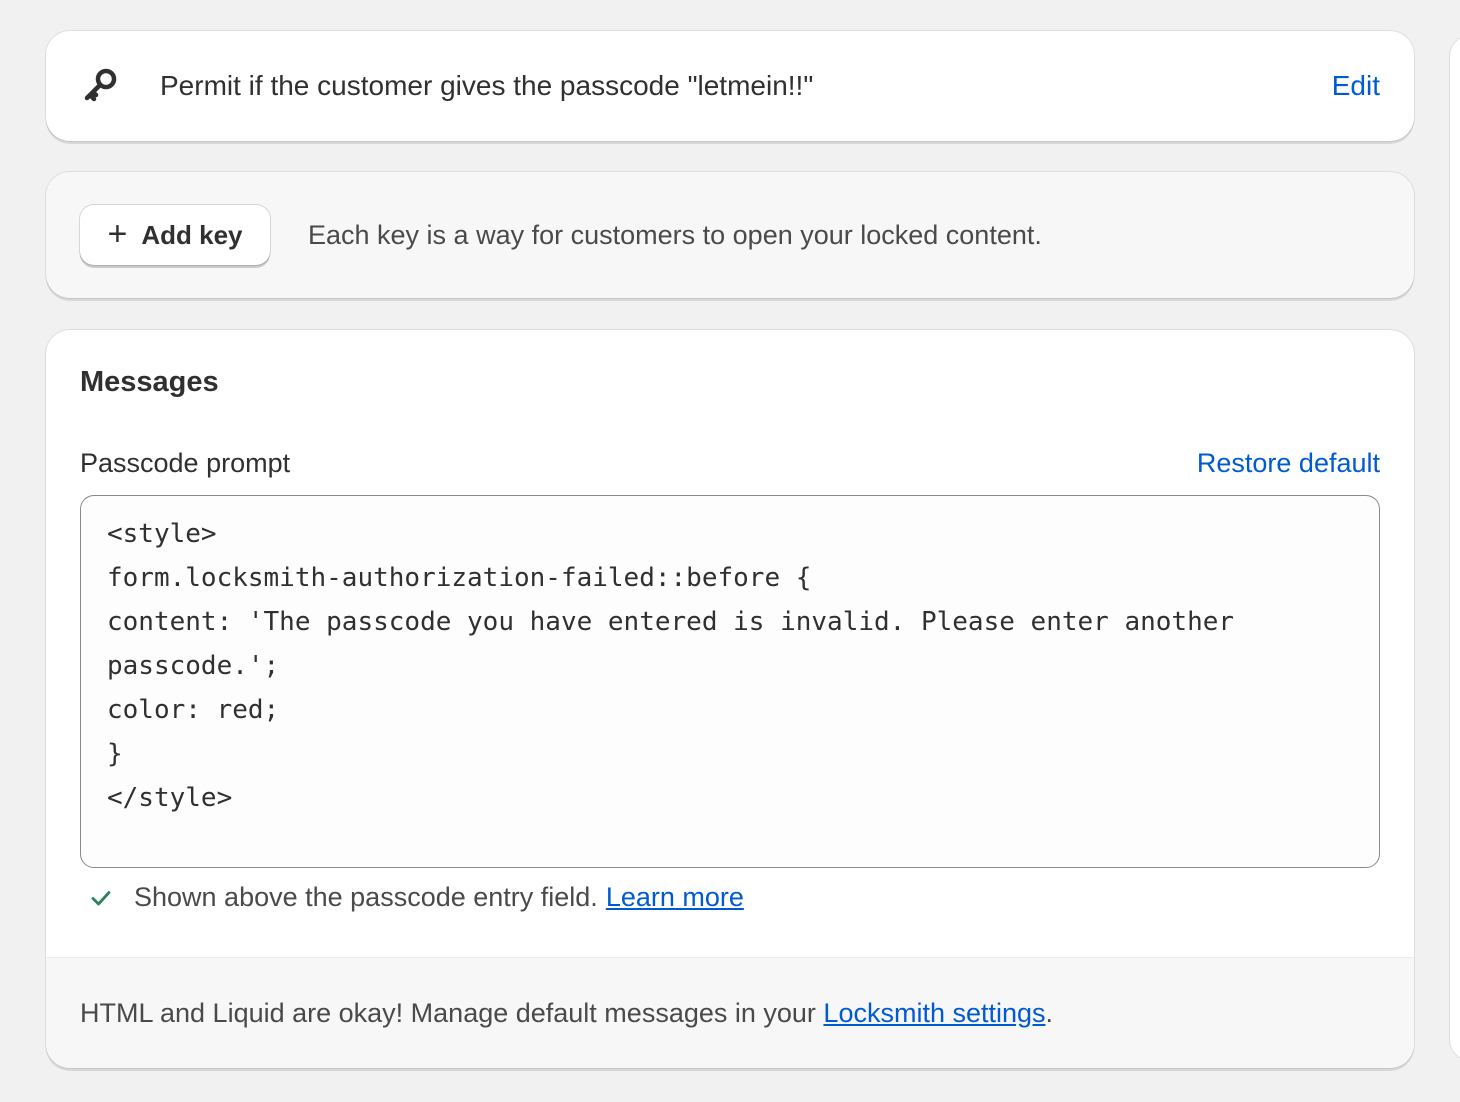 The height and width of the screenshot is (1102, 1460). What do you see at coordinates (1288, 463) in the screenshot?
I see `restore-default-link: Restore default` at bounding box center [1288, 463].